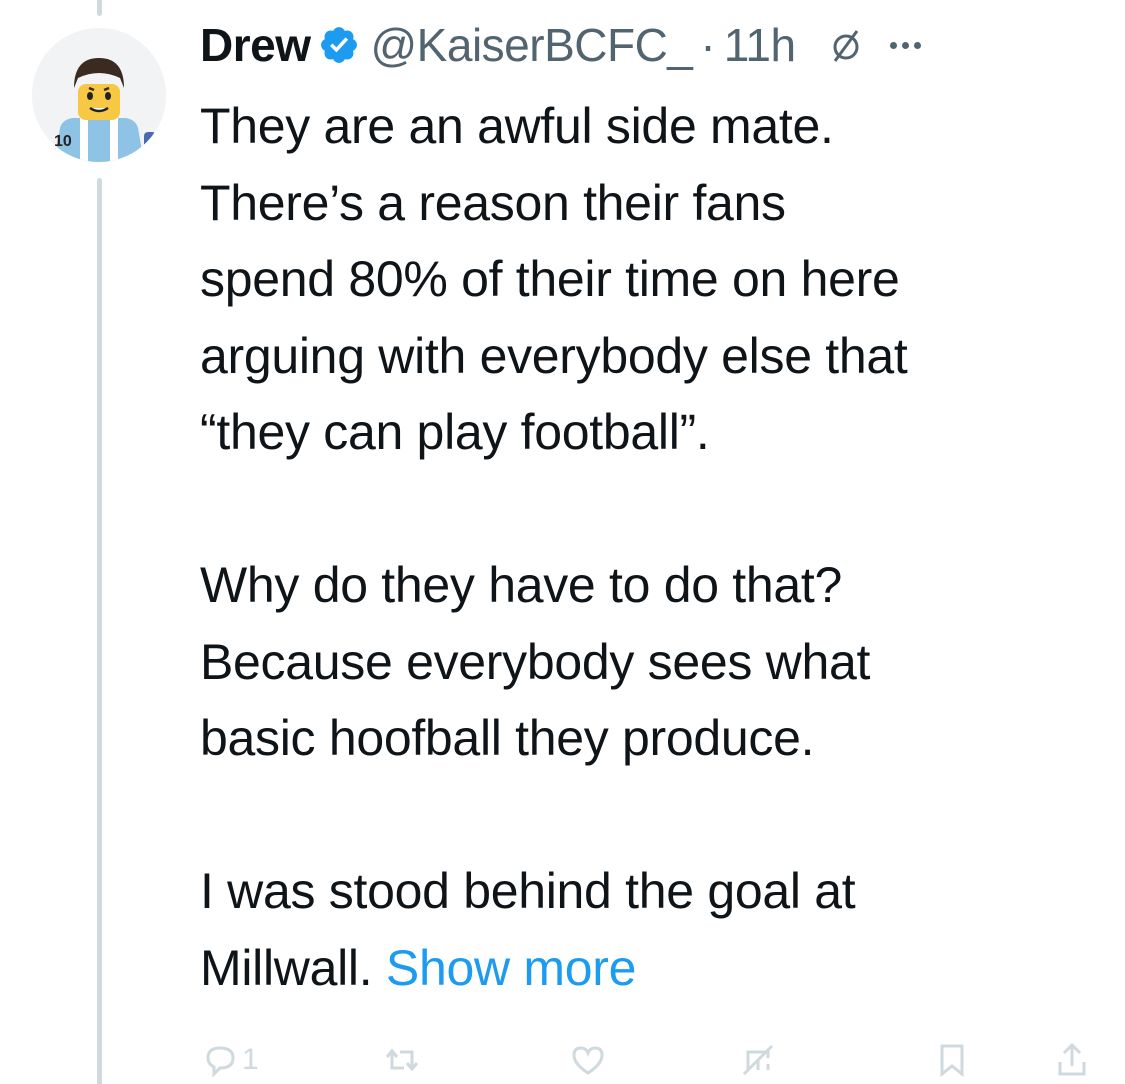 This screenshot has width=1125, height=1084. I want to click on text-line: “they can play football”., so click(455, 432).